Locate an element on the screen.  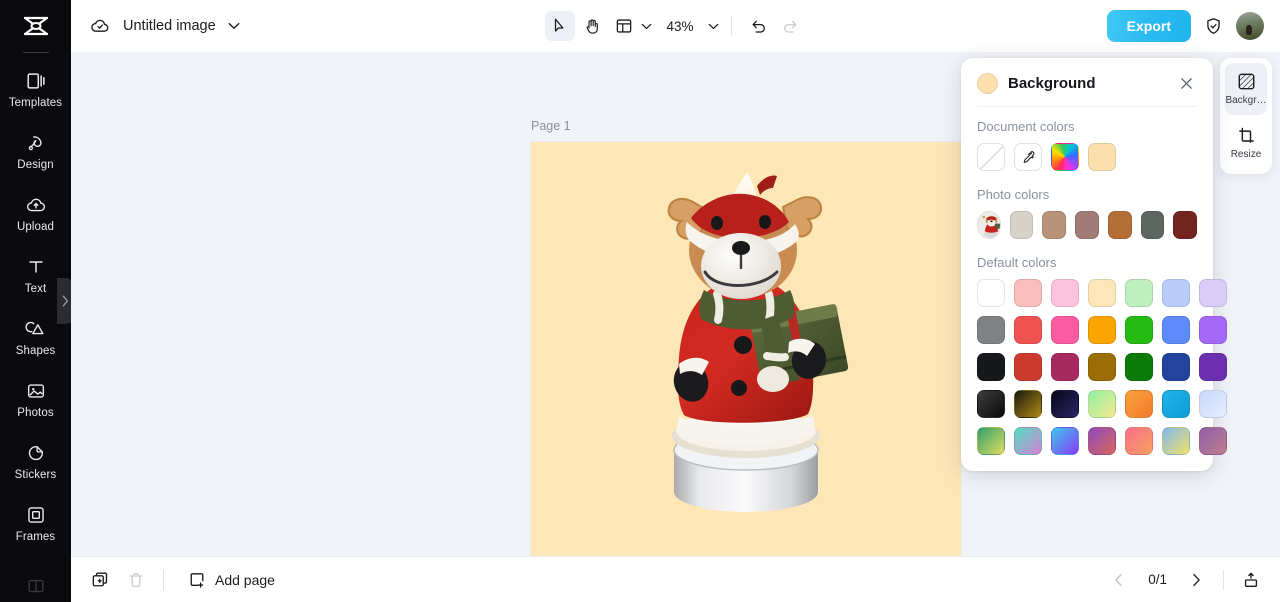
prev-page-button is located at coordinates (1119, 580).